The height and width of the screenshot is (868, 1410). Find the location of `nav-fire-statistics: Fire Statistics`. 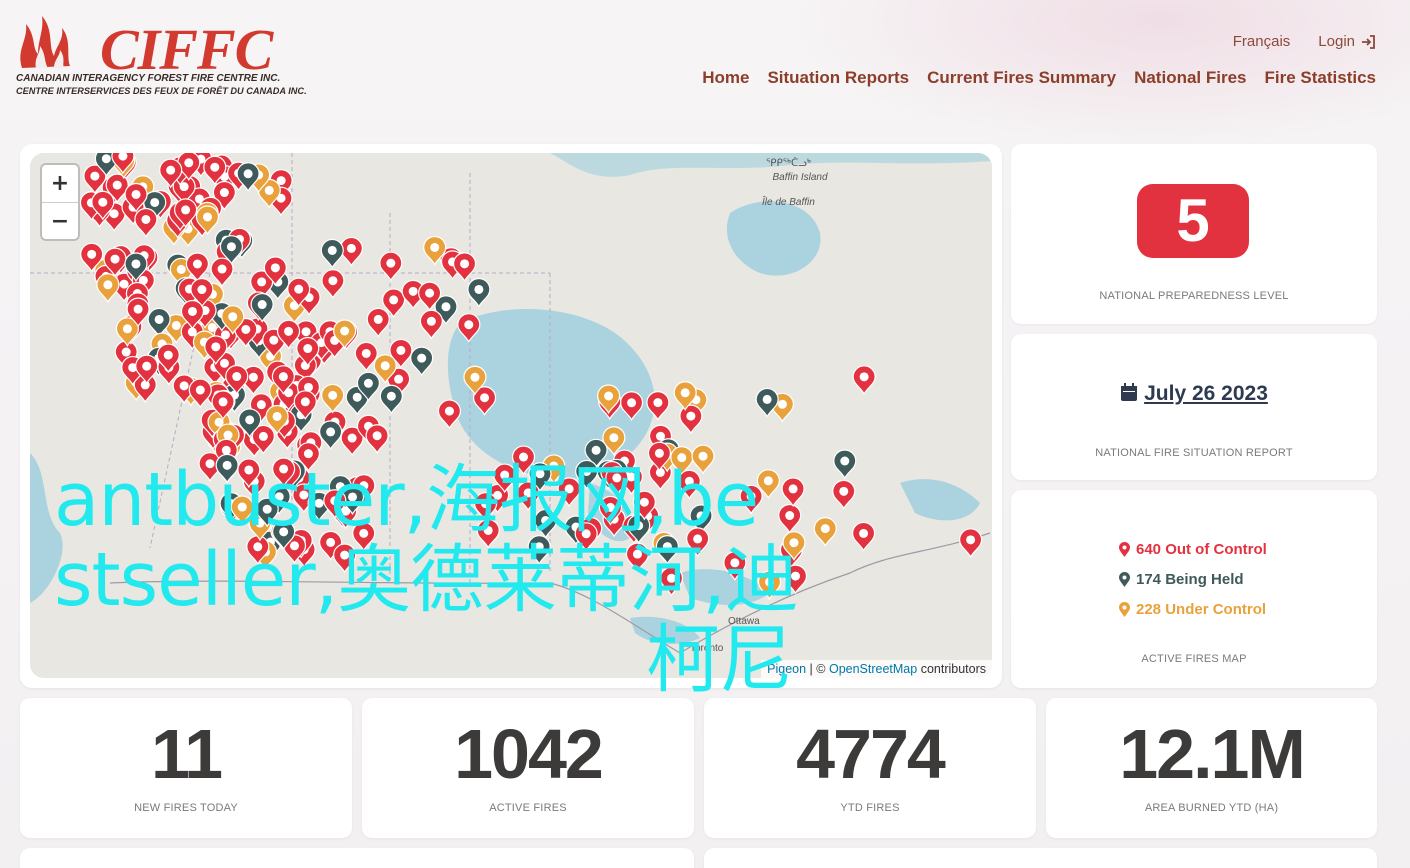

nav-fire-statistics: Fire Statistics is located at coordinates (1321, 78).